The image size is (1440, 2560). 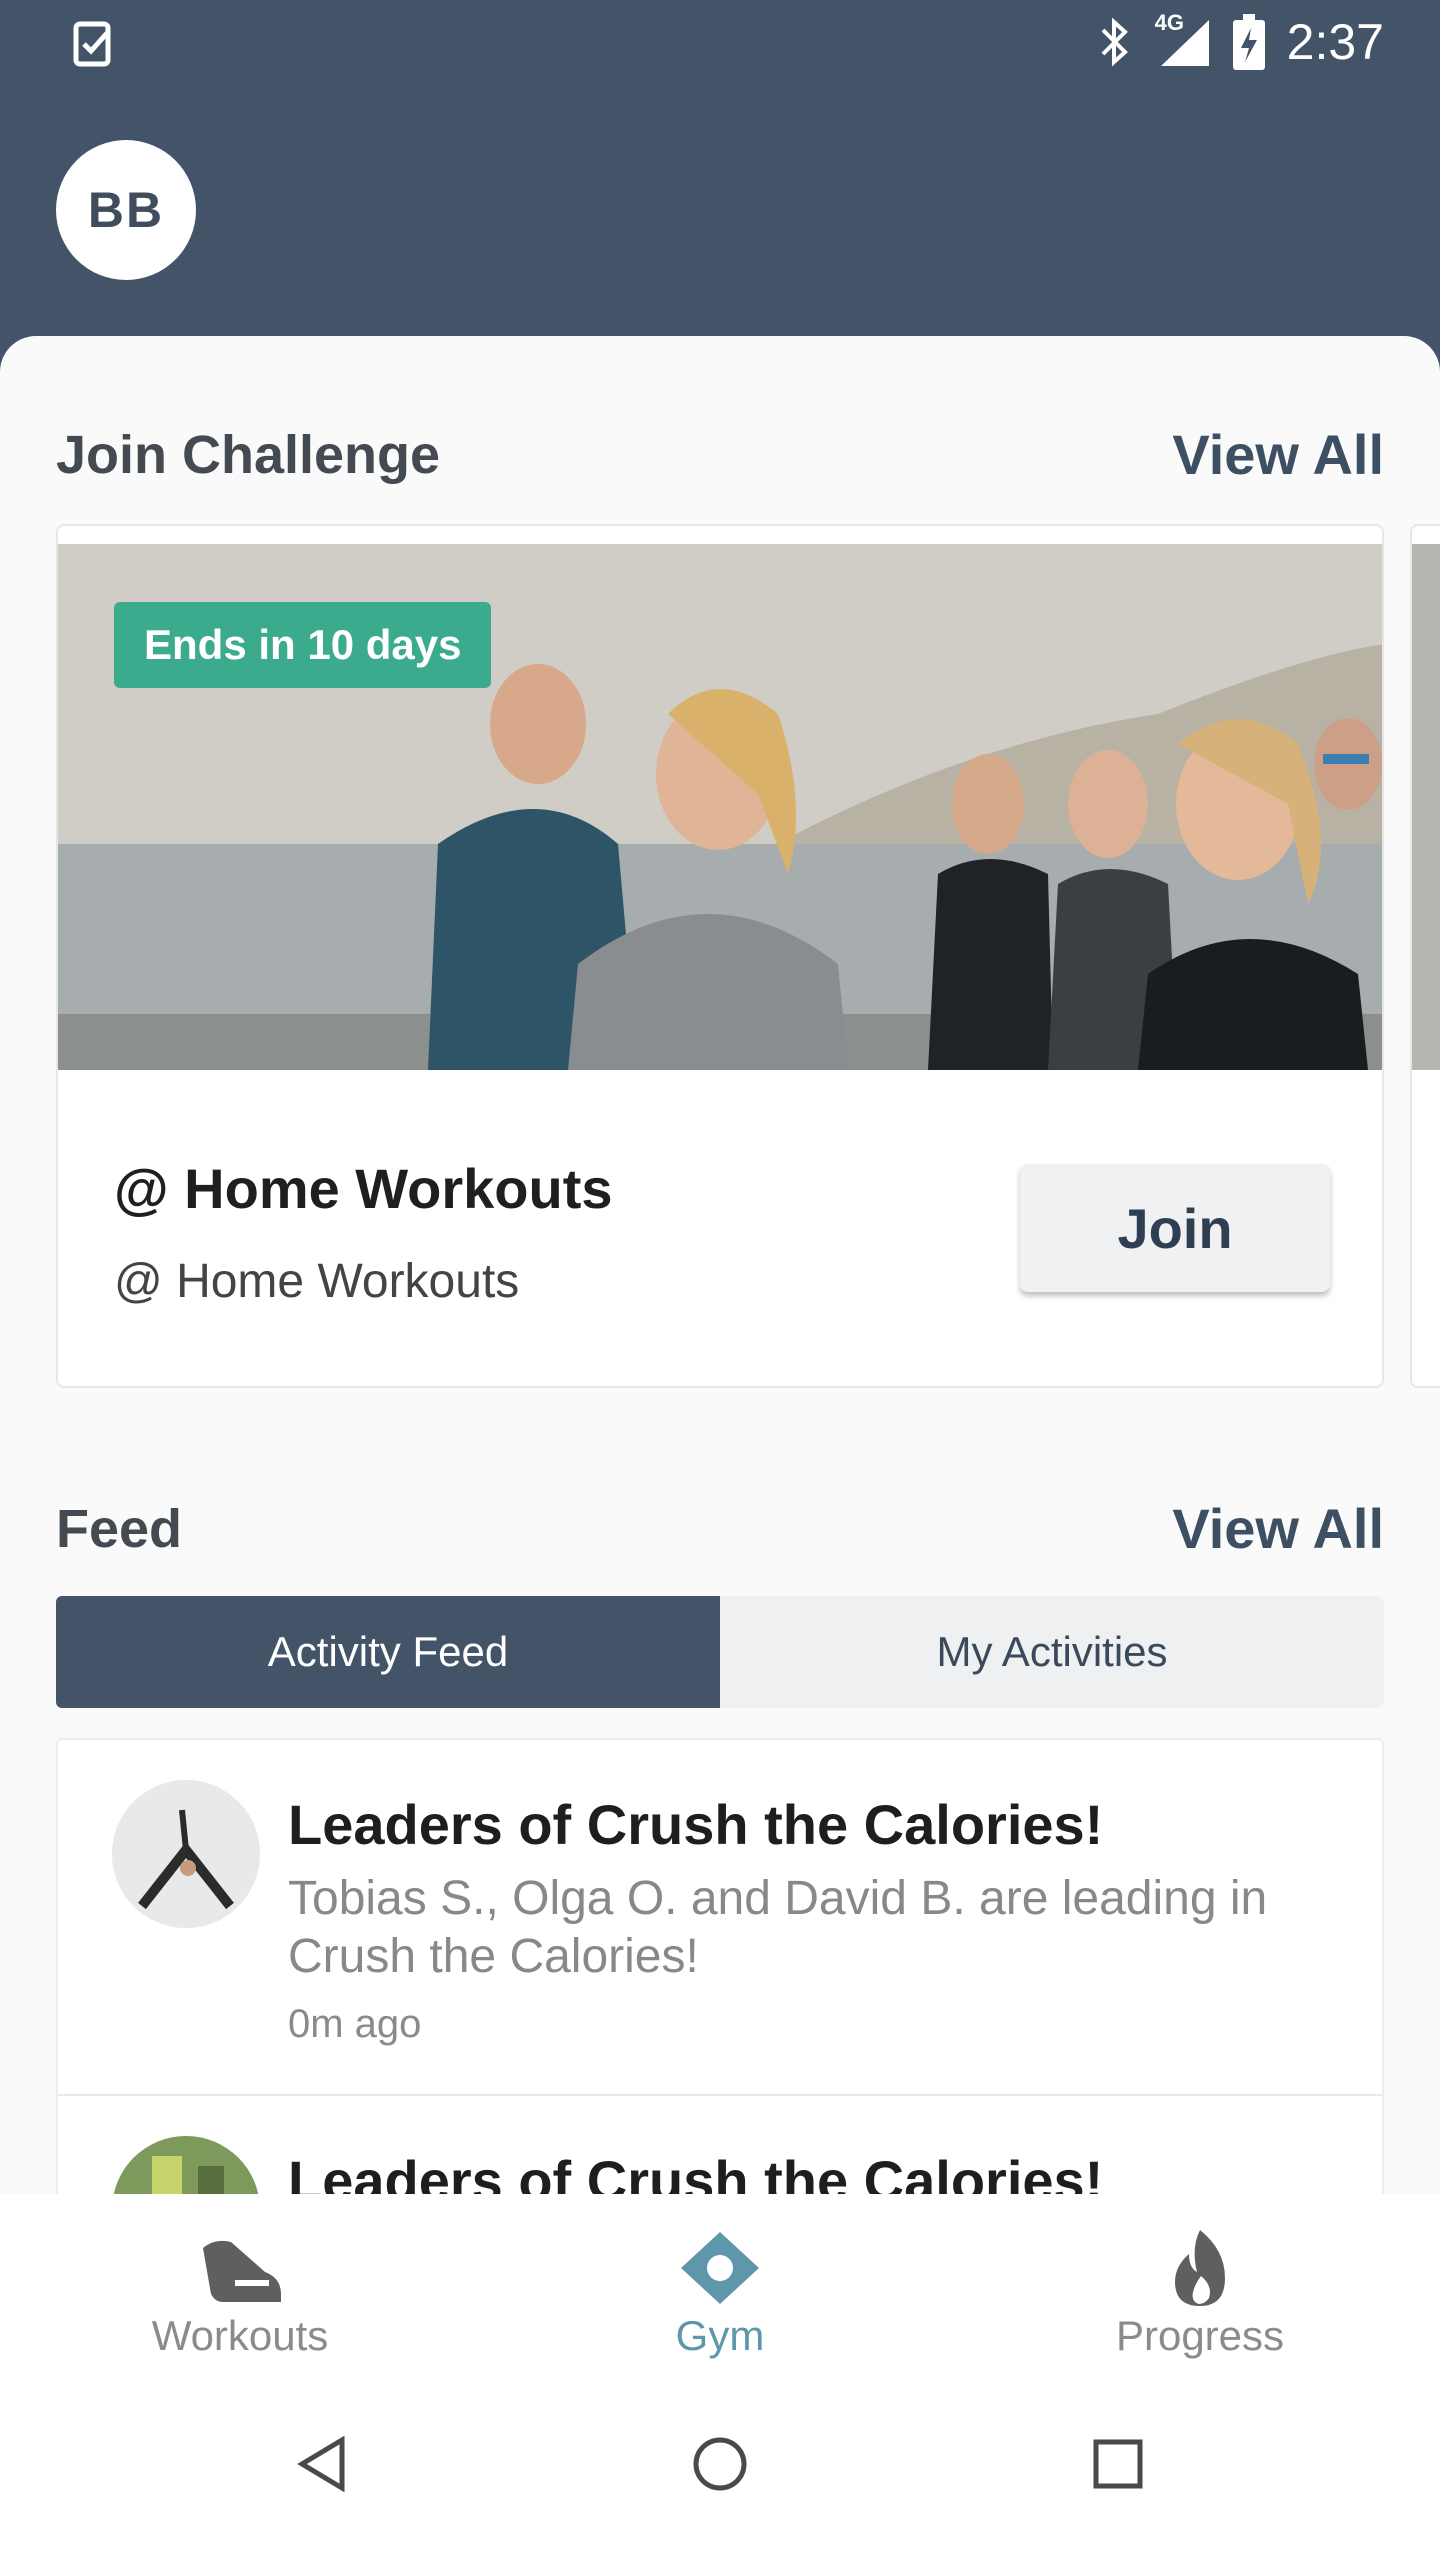 What do you see at coordinates (1278, 454) in the screenshot?
I see `challenges-view-all-link: View All` at bounding box center [1278, 454].